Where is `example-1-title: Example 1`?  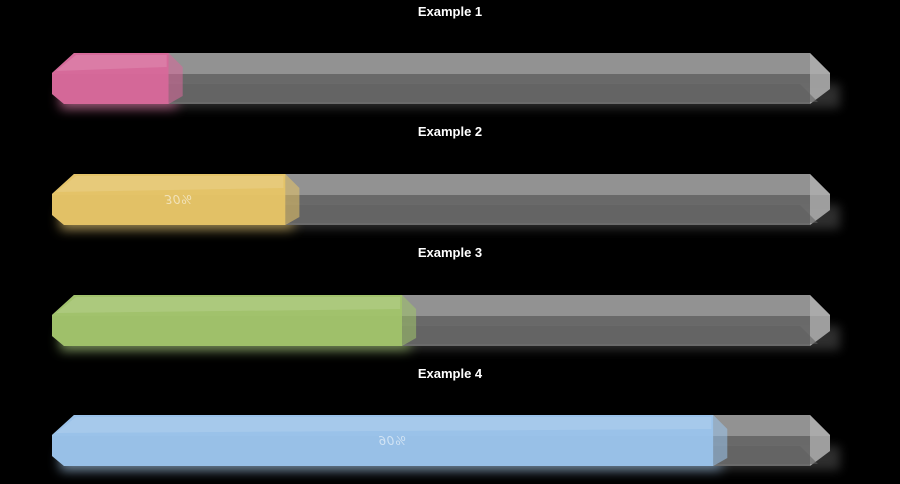
example-1-title: Example 1 is located at coordinates (450, 11).